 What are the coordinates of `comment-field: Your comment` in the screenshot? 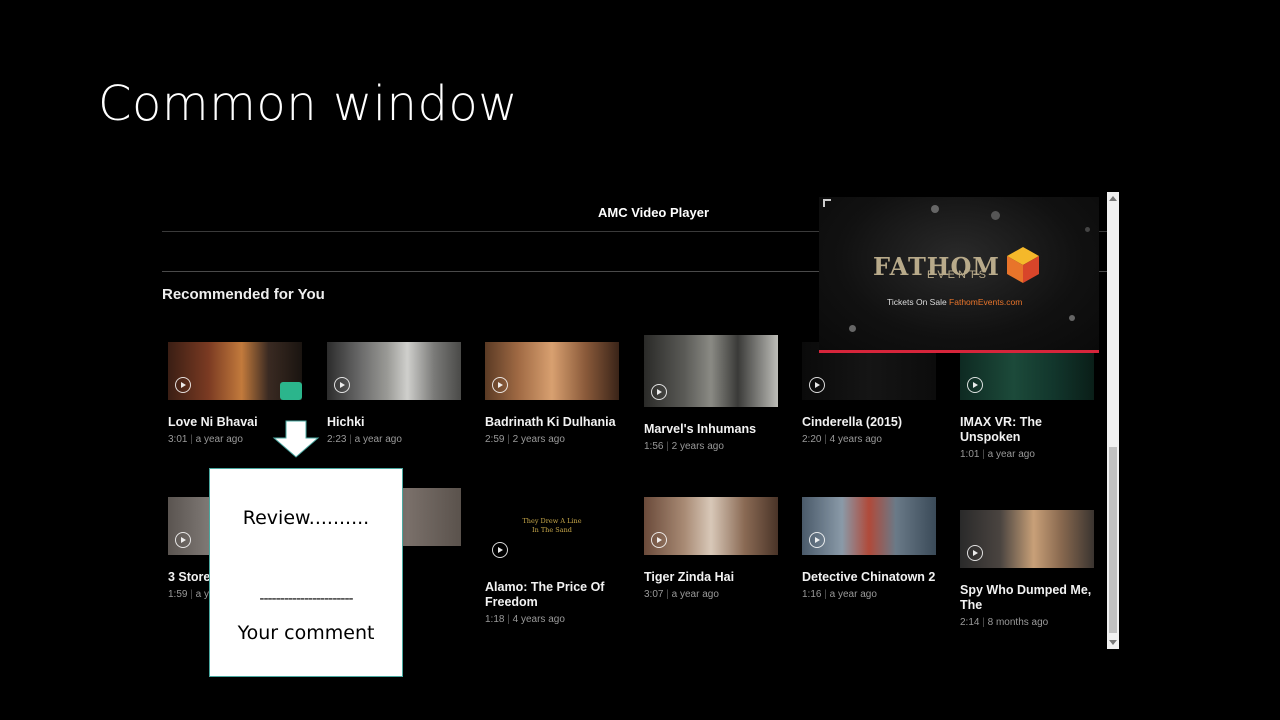 It's located at (306, 633).